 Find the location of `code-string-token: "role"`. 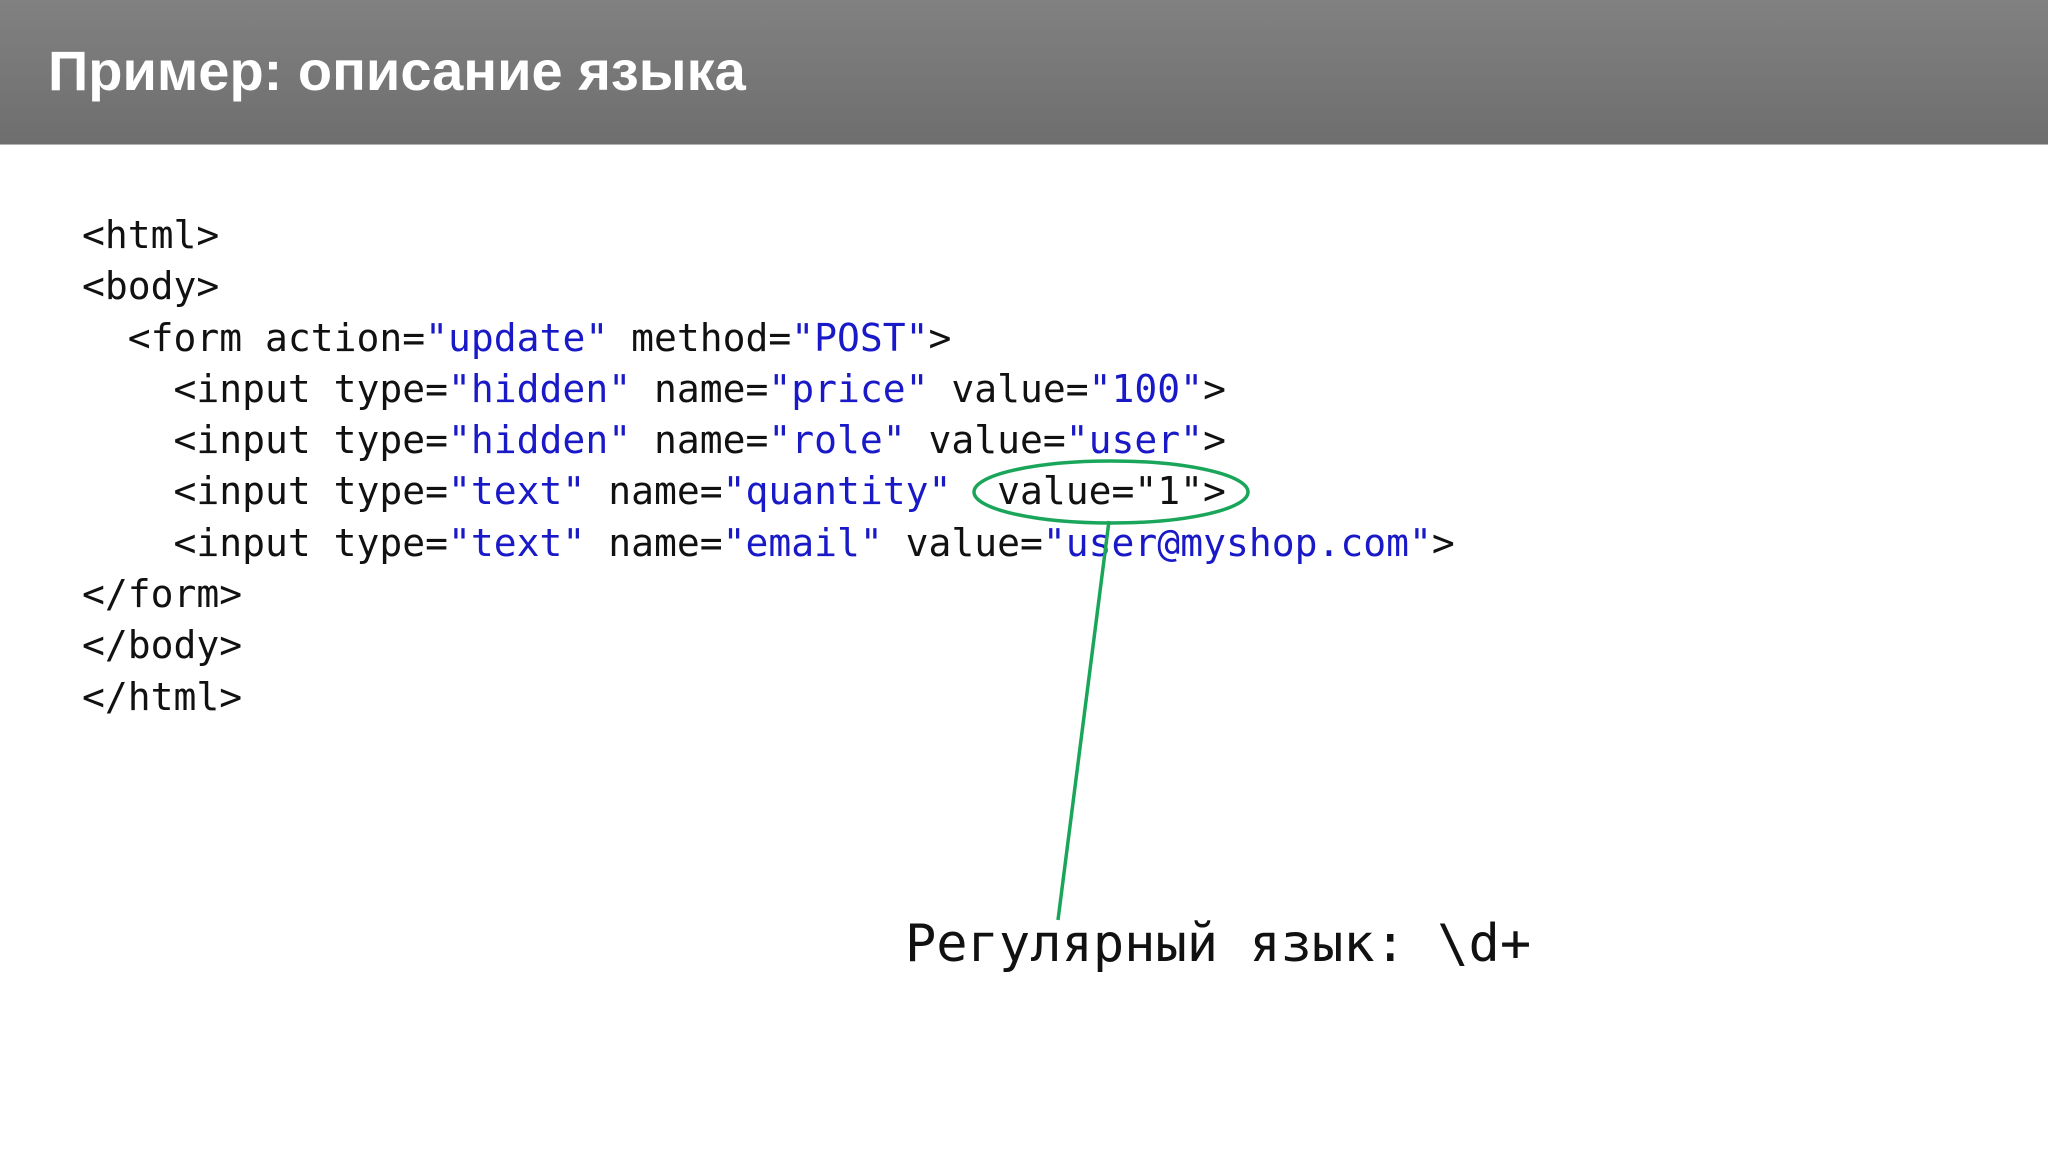

code-string-token: "role" is located at coordinates (837, 440).